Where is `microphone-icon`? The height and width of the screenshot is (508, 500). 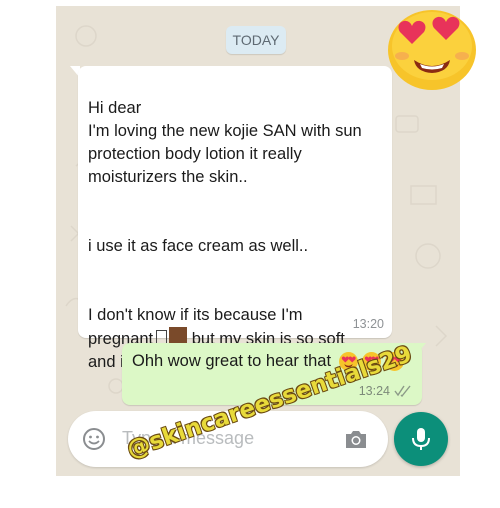 microphone-icon is located at coordinates (421, 439).